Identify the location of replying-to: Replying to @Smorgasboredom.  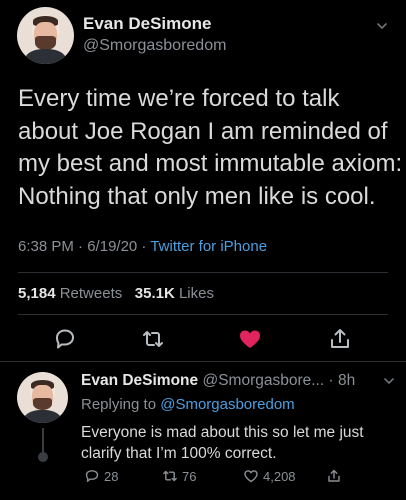
(188, 404).